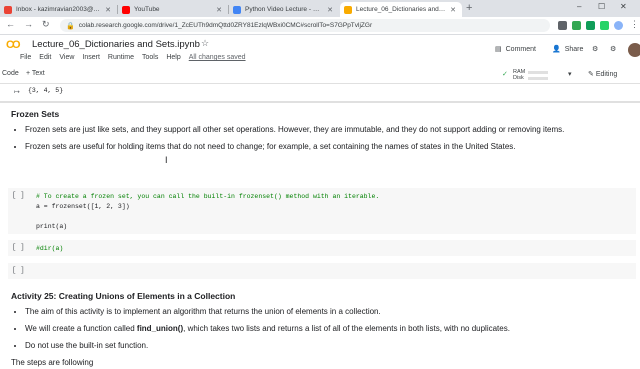 This screenshot has width=640, height=369. What do you see at coordinates (606, 74) in the screenshot?
I see `editing-label: Editing` at bounding box center [606, 74].